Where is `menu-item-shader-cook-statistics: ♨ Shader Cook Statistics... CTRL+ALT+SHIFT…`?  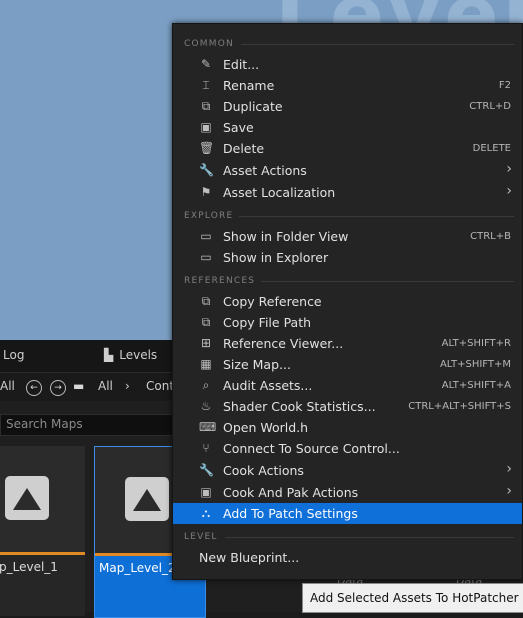 menu-item-shader-cook-statistics: ♨ Shader Cook Statistics... CTRL+ALT+SHIFT… is located at coordinates (347, 406).